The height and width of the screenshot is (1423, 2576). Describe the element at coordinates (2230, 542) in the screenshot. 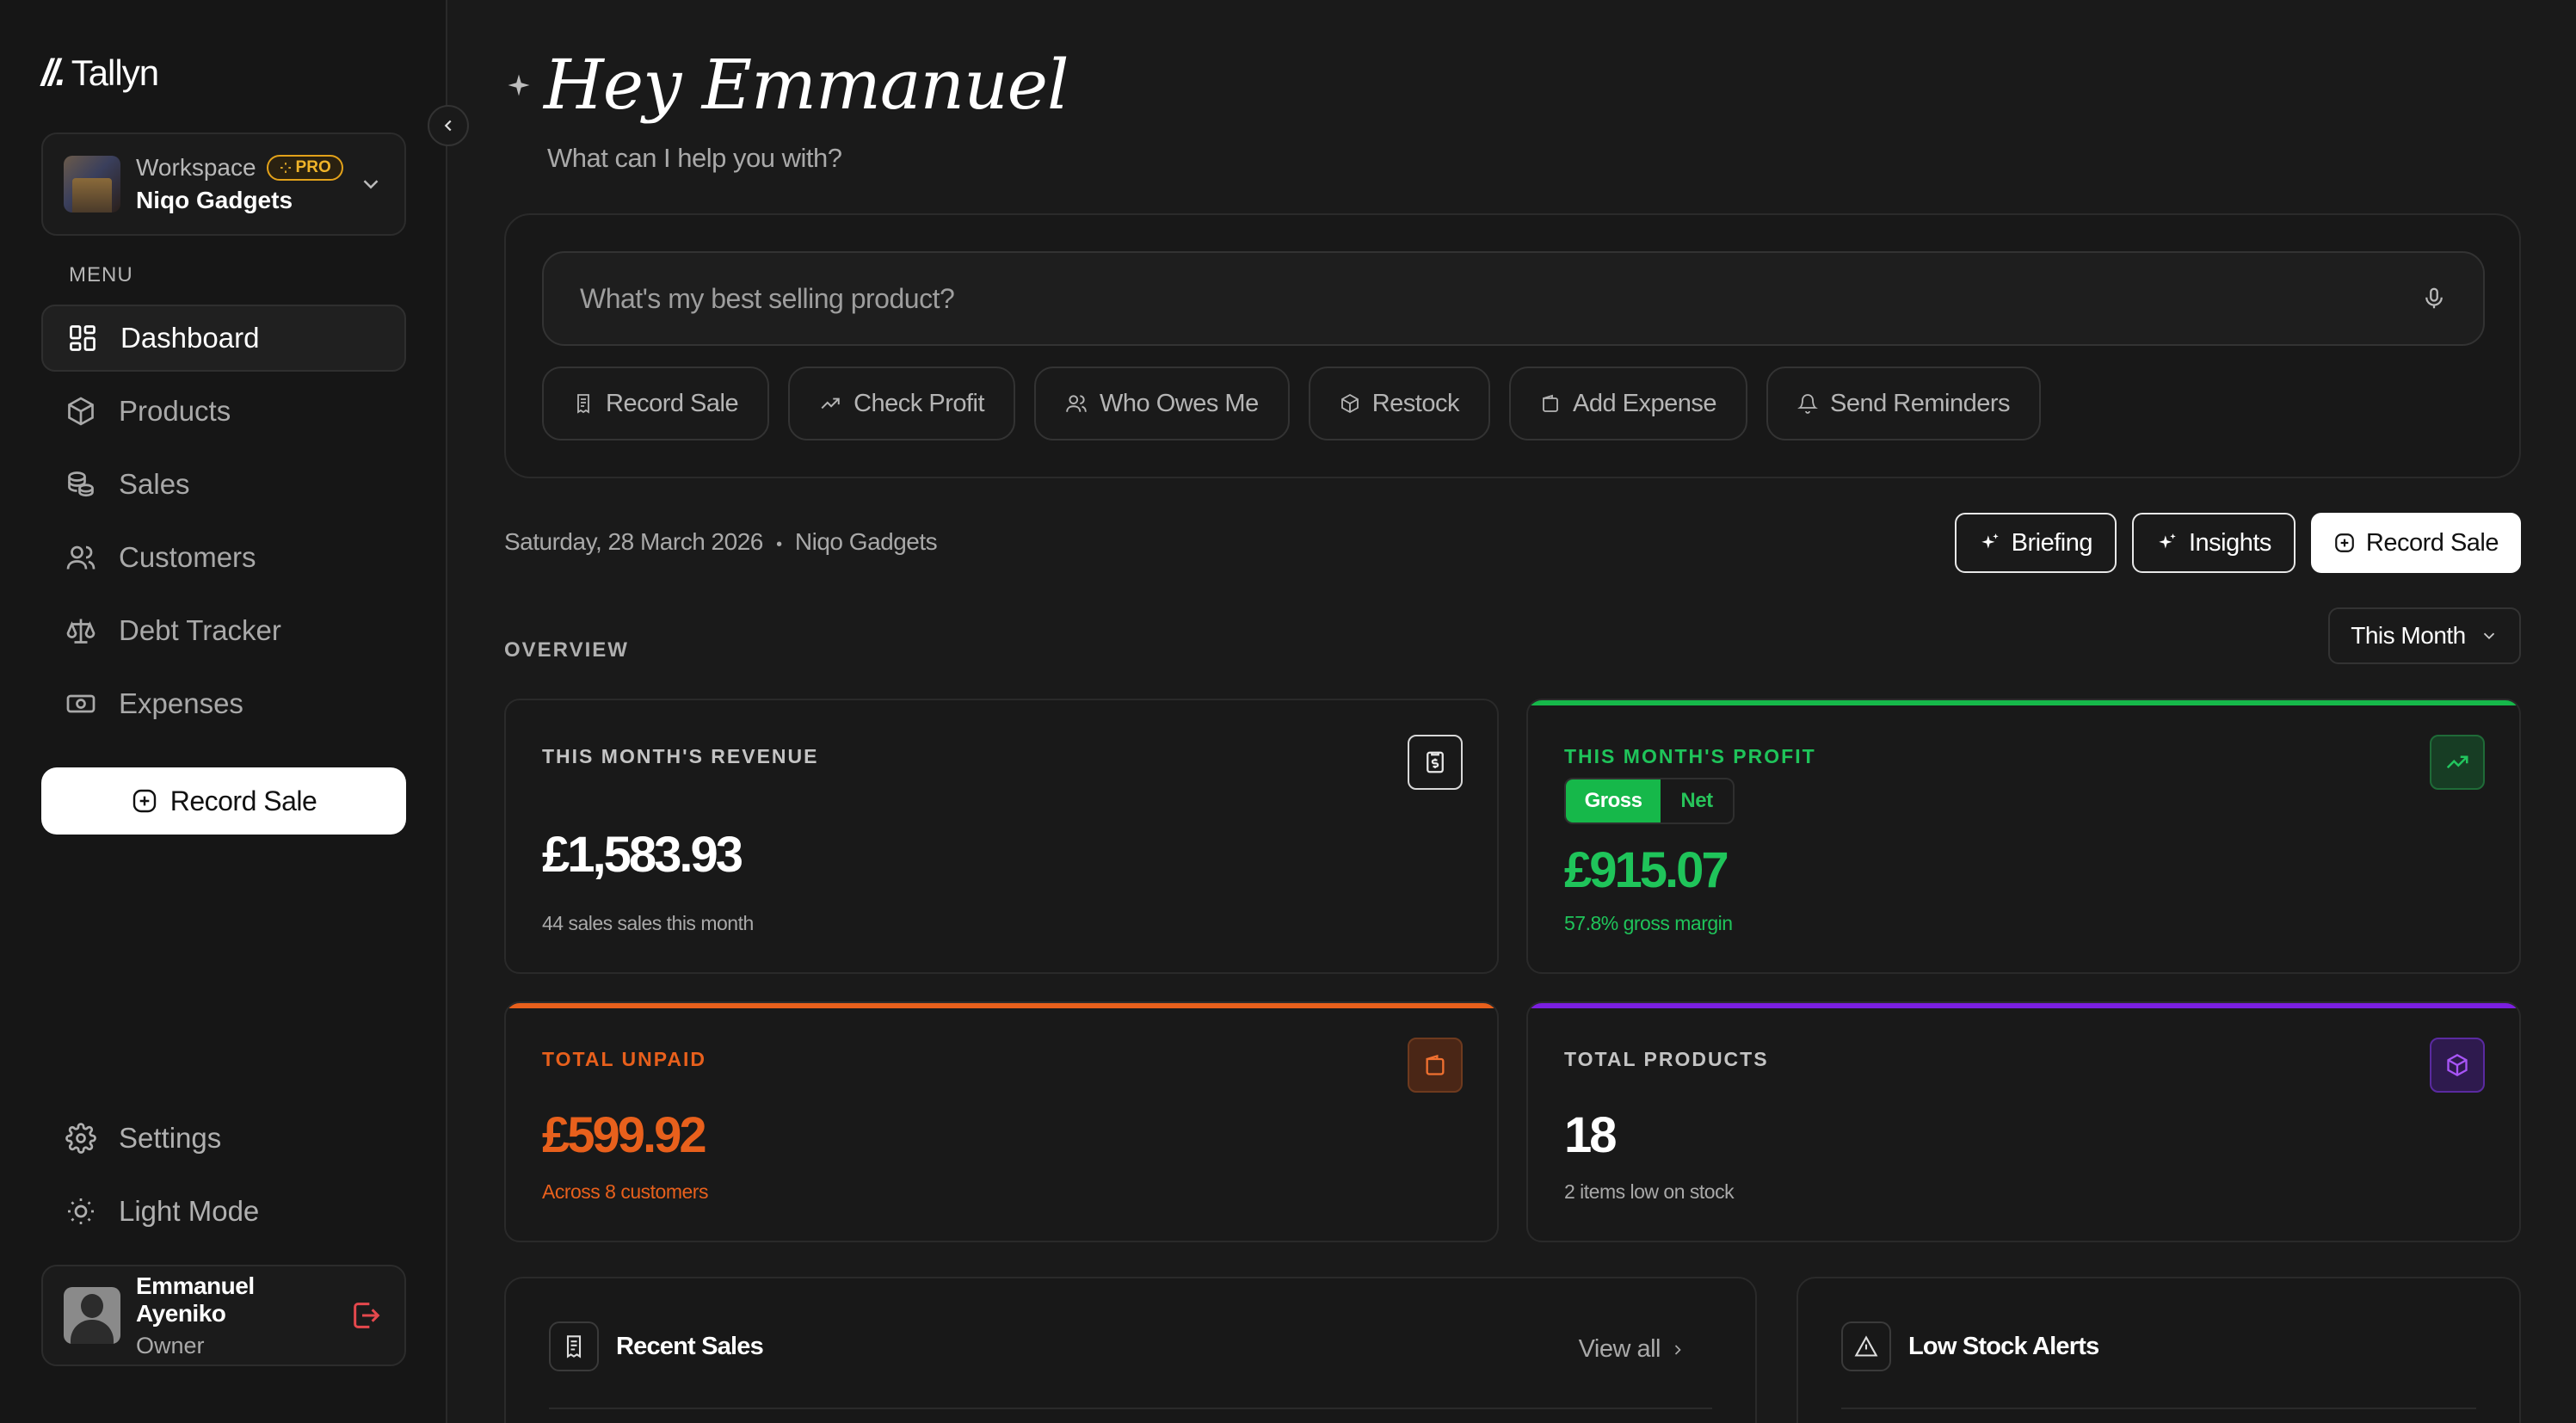

I see `insights-label: Insights` at that location.